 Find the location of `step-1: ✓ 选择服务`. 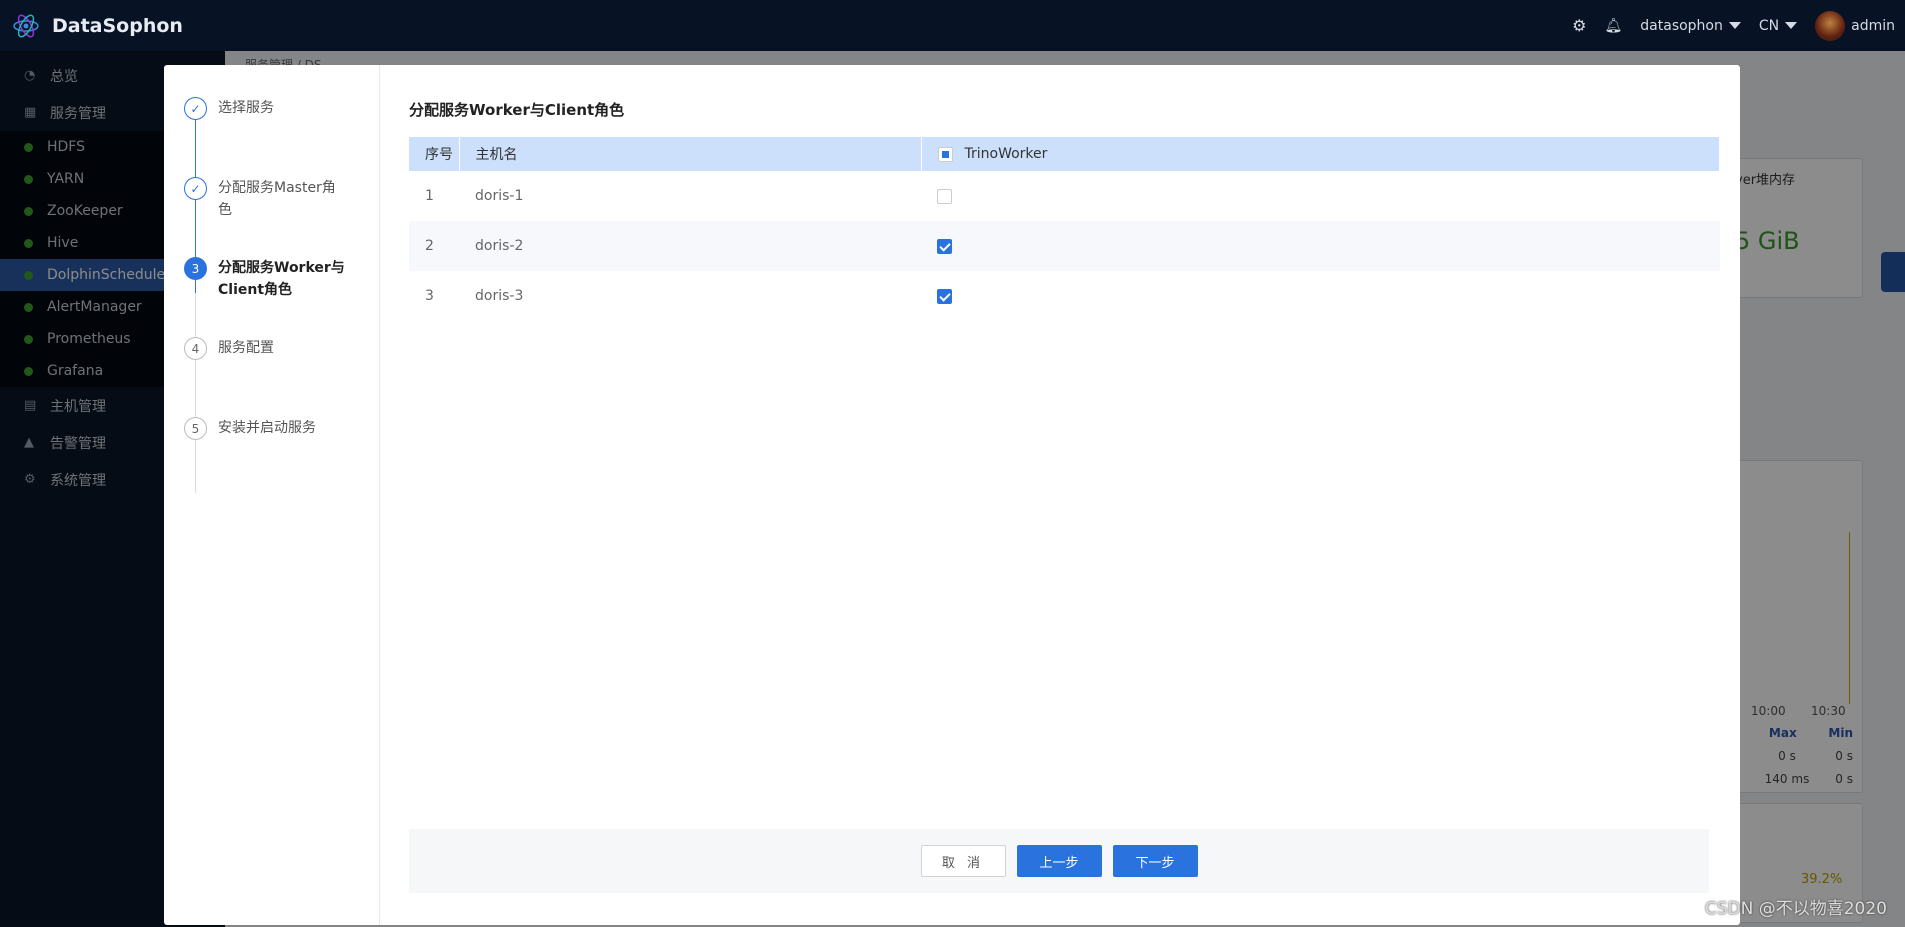

step-1: ✓ 选择服务 is located at coordinates (266, 108).